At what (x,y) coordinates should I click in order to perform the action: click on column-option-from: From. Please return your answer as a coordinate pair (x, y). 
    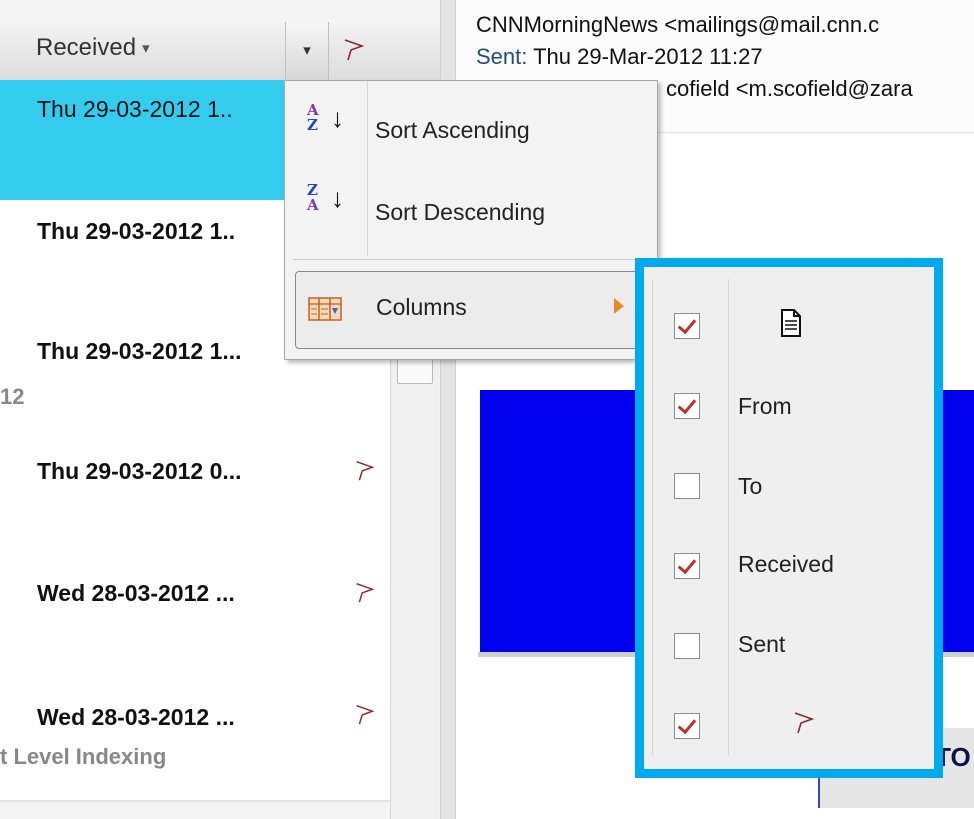
    Looking at the image, I should click on (789, 407).